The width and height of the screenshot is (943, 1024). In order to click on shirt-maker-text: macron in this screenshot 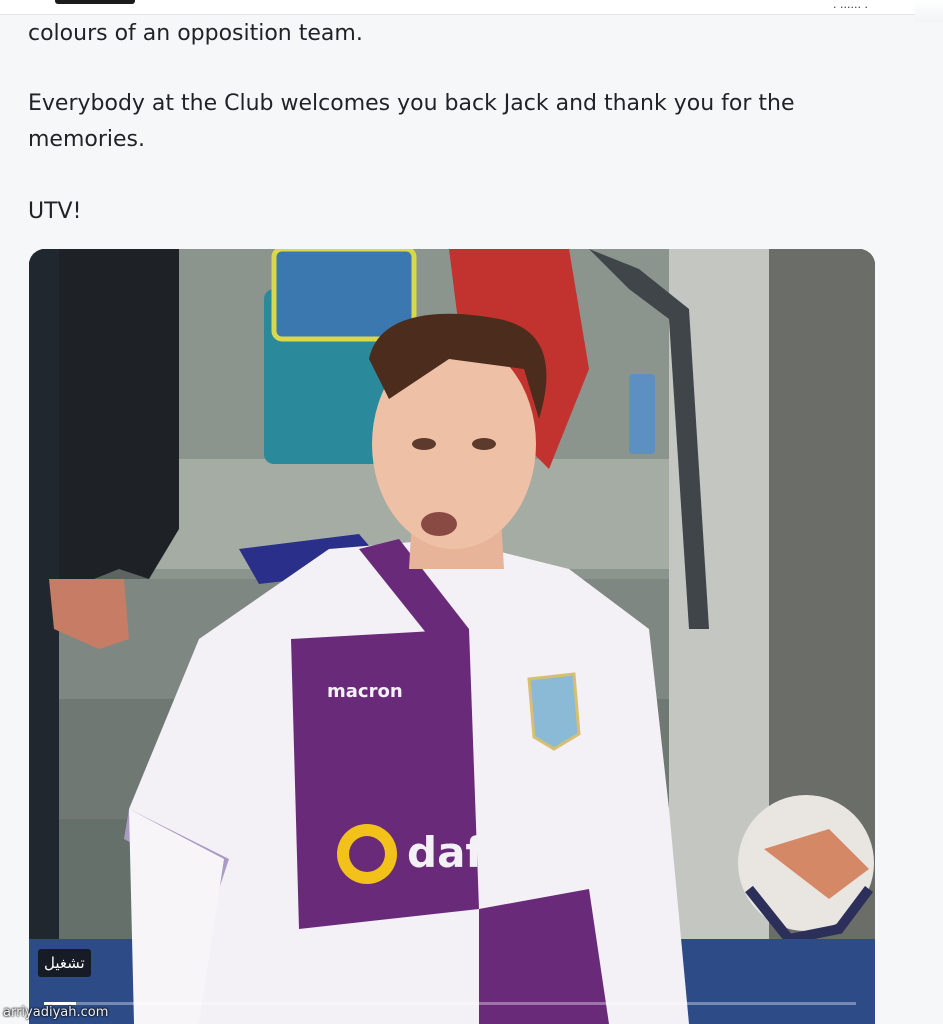, I will do `click(365, 691)`.